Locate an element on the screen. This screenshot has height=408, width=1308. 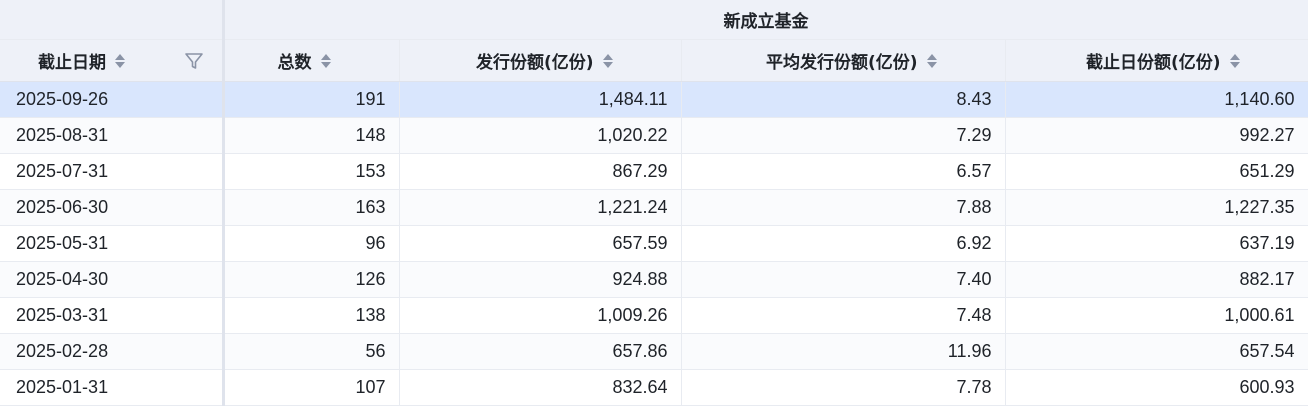
cell-total: 148 is located at coordinates (311, 135).